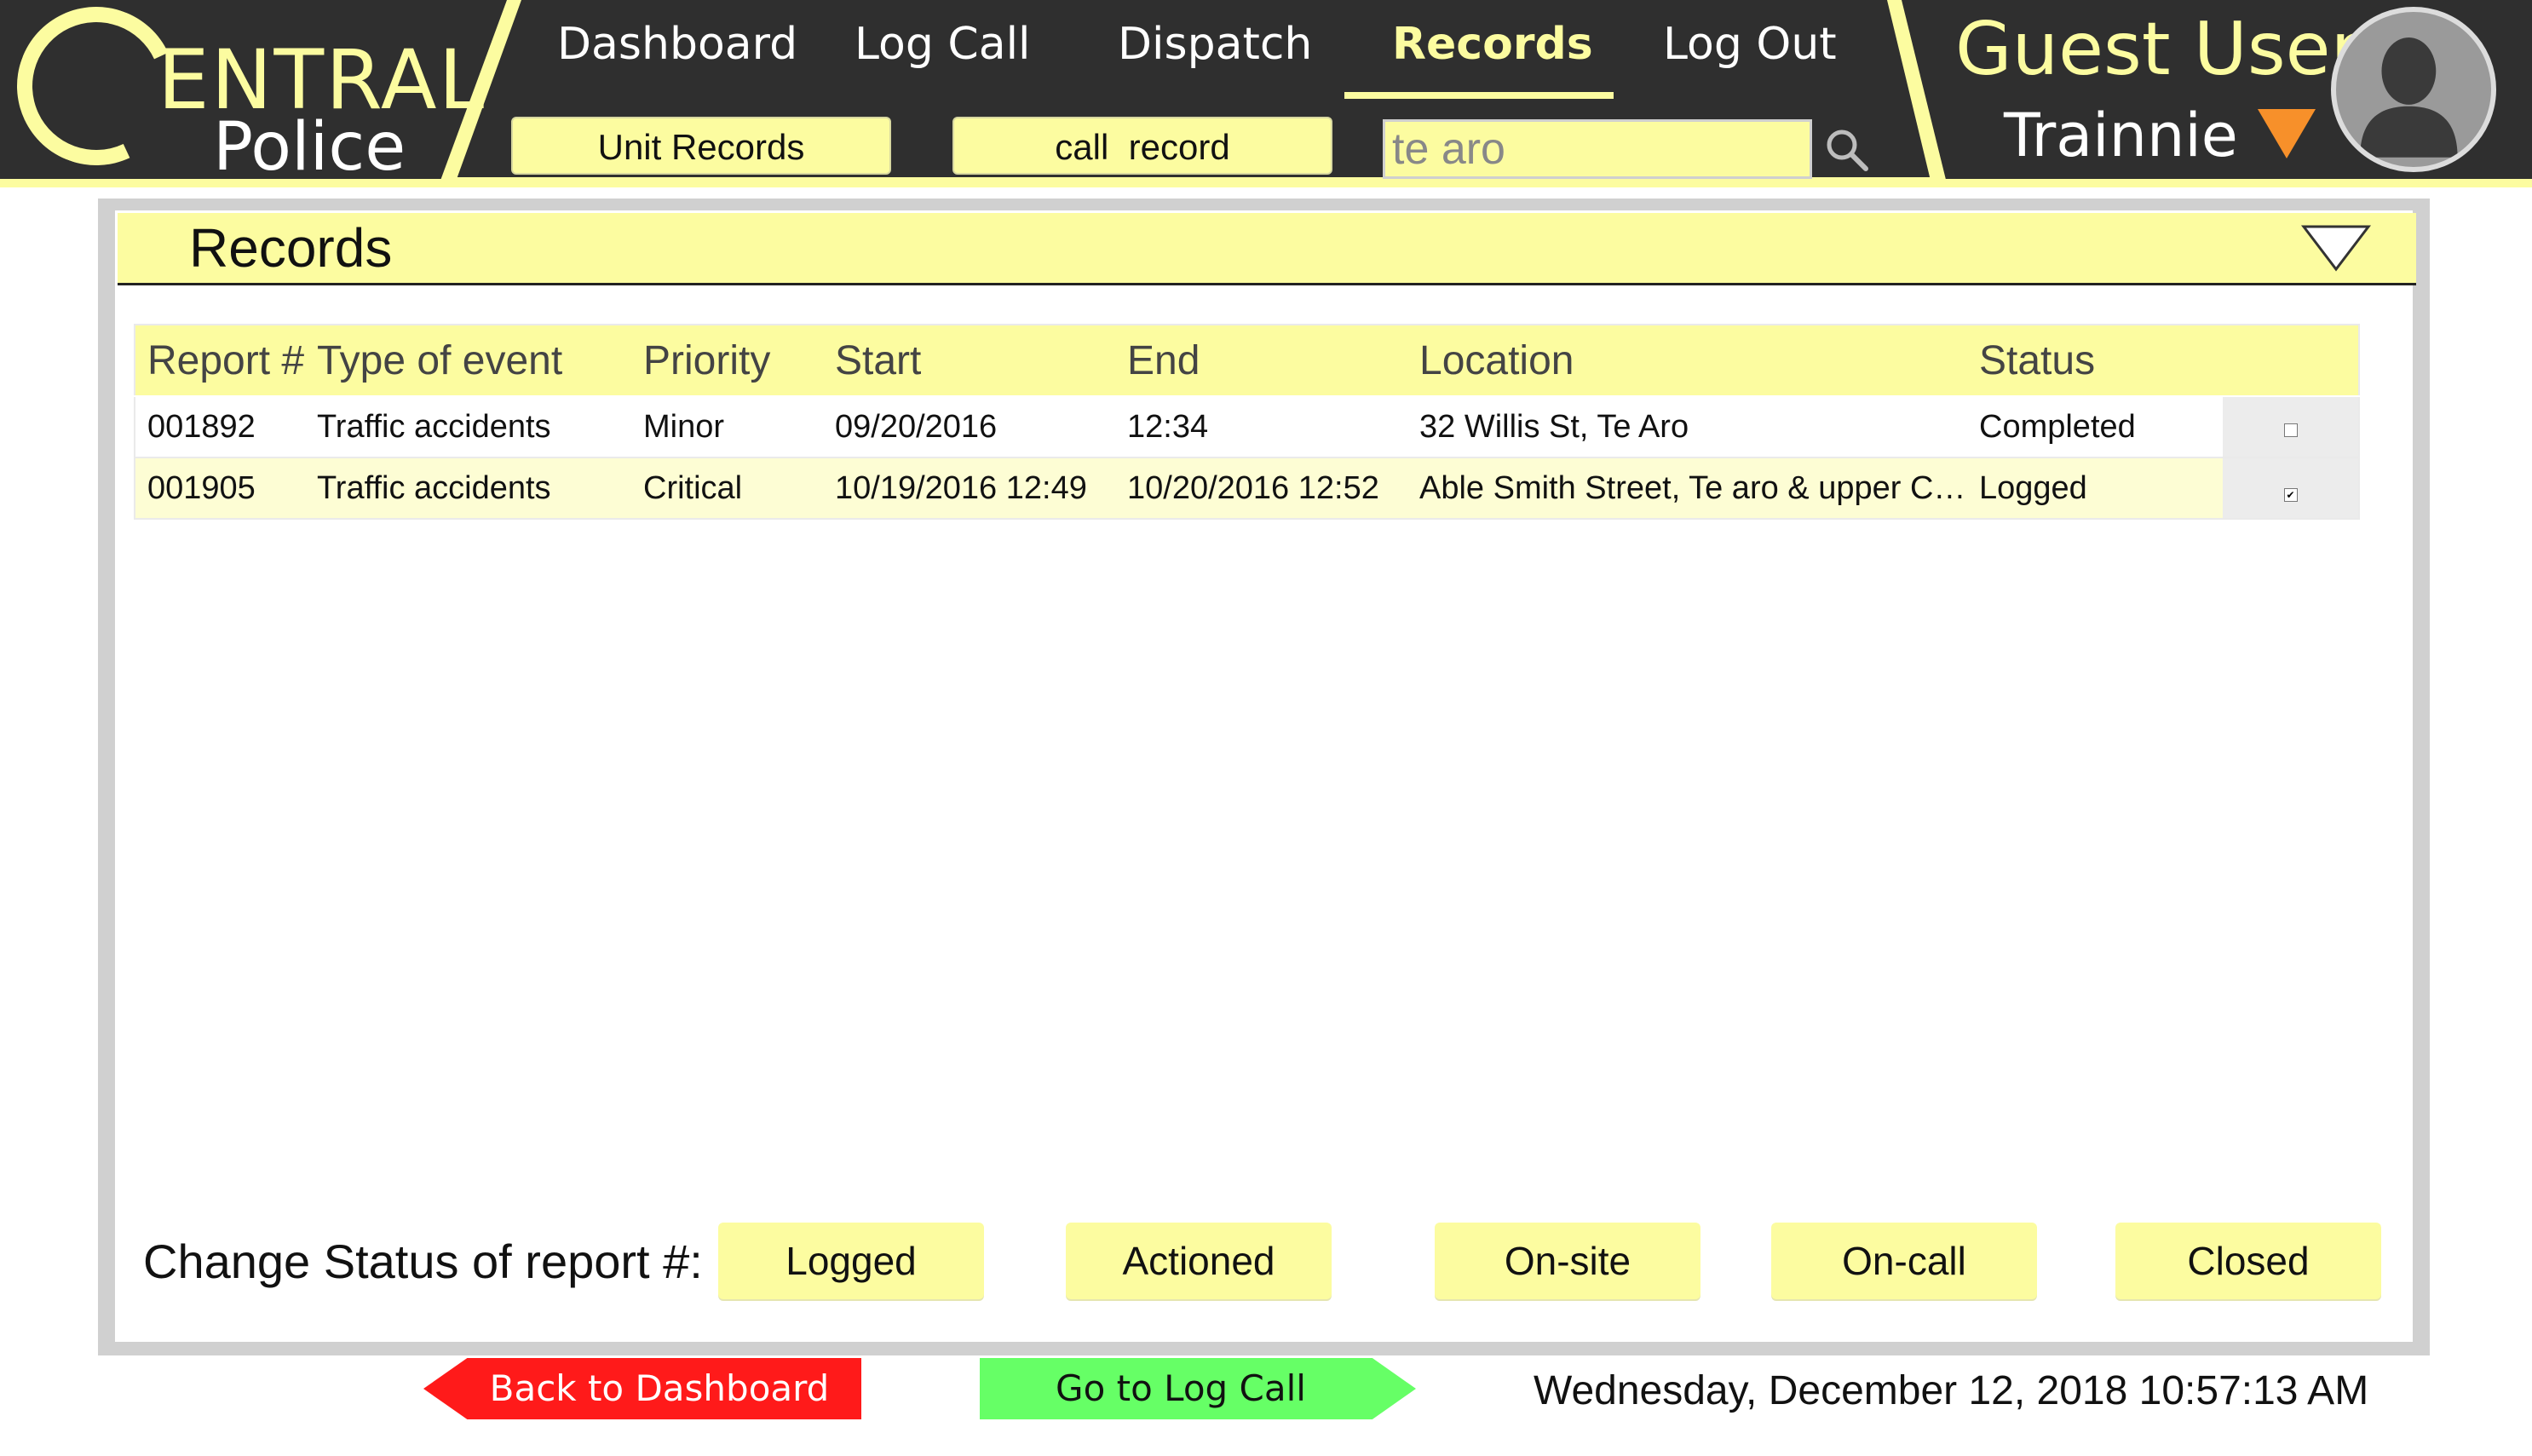 The image size is (2532, 1456). I want to click on records-title: Records, so click(291, 248).